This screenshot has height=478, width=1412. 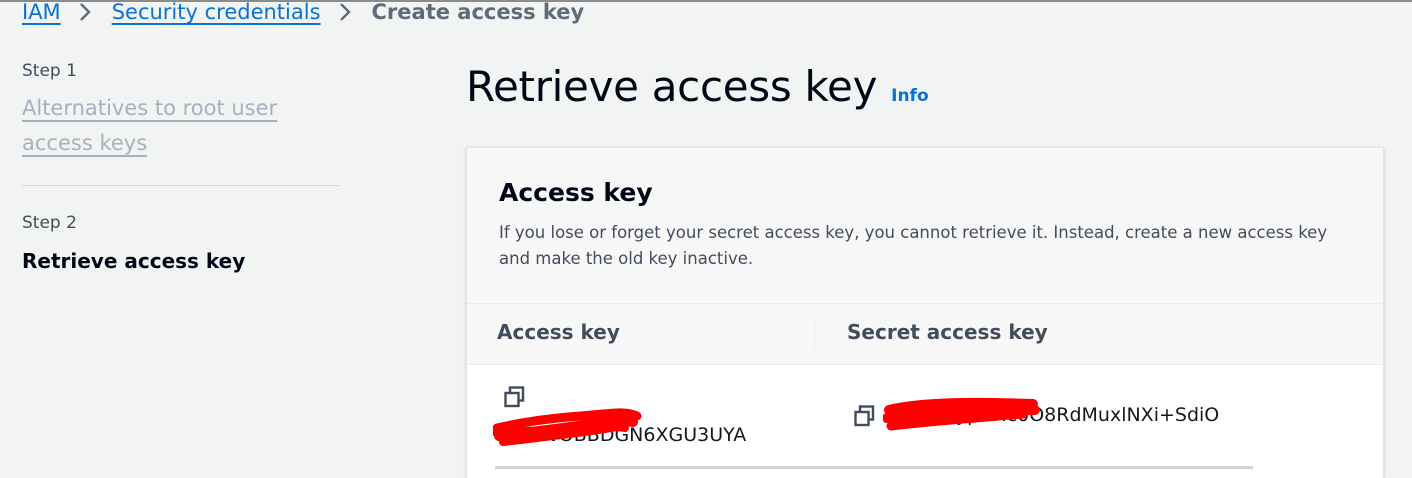 What do you see at coordinates (947, 332) in the screenshot?
I see `column-header-secret-access-key: Secret access key` at bounding box center [947, 332].